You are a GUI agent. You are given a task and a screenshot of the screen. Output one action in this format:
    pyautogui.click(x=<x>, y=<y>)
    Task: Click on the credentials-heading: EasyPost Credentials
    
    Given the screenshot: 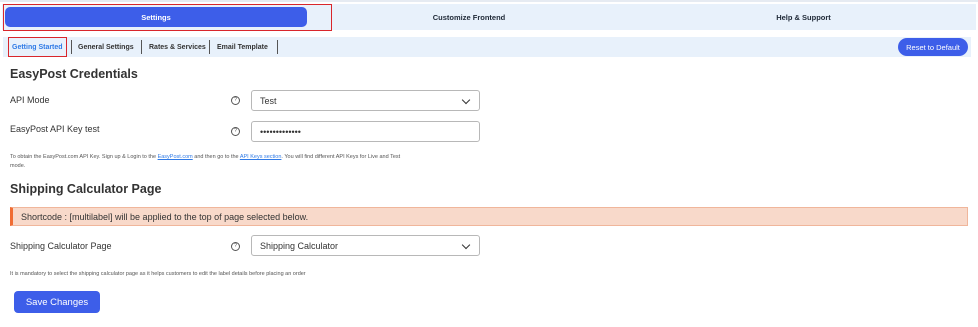 What is the action you would take?
    pyautogui.click(x=74, y=74)
    